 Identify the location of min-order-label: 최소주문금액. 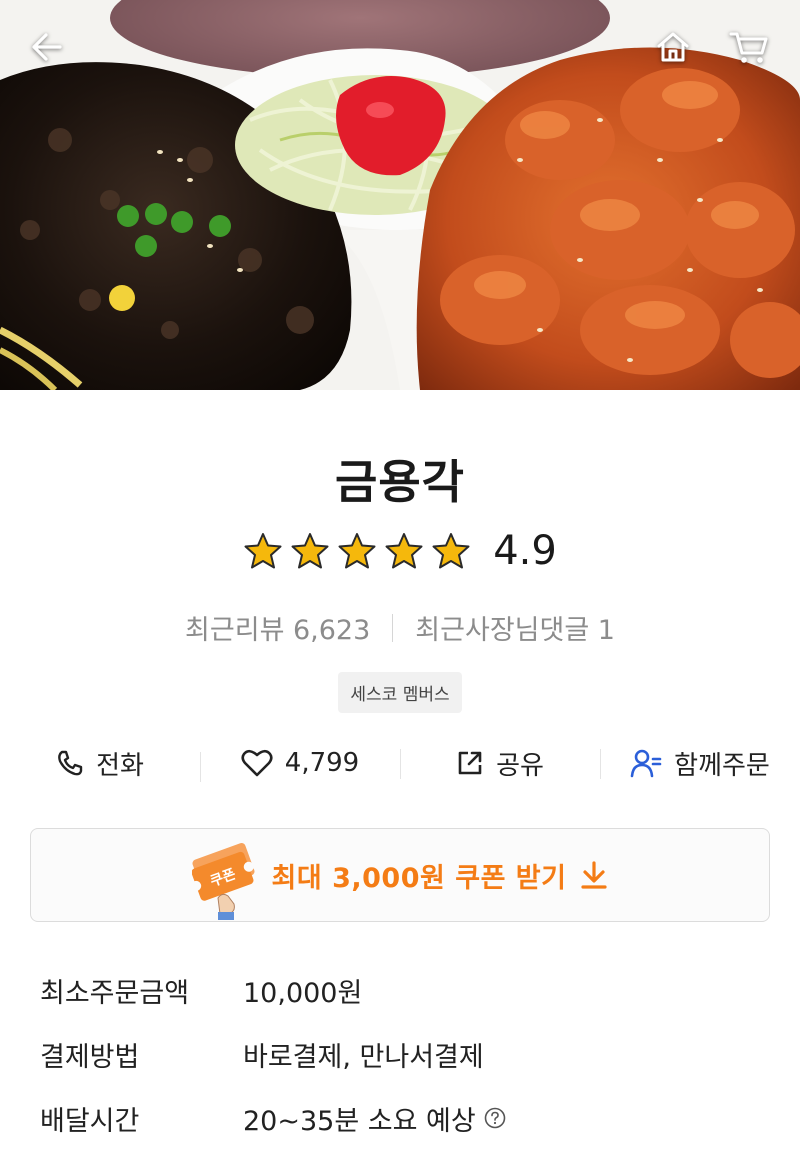
(115, 993).